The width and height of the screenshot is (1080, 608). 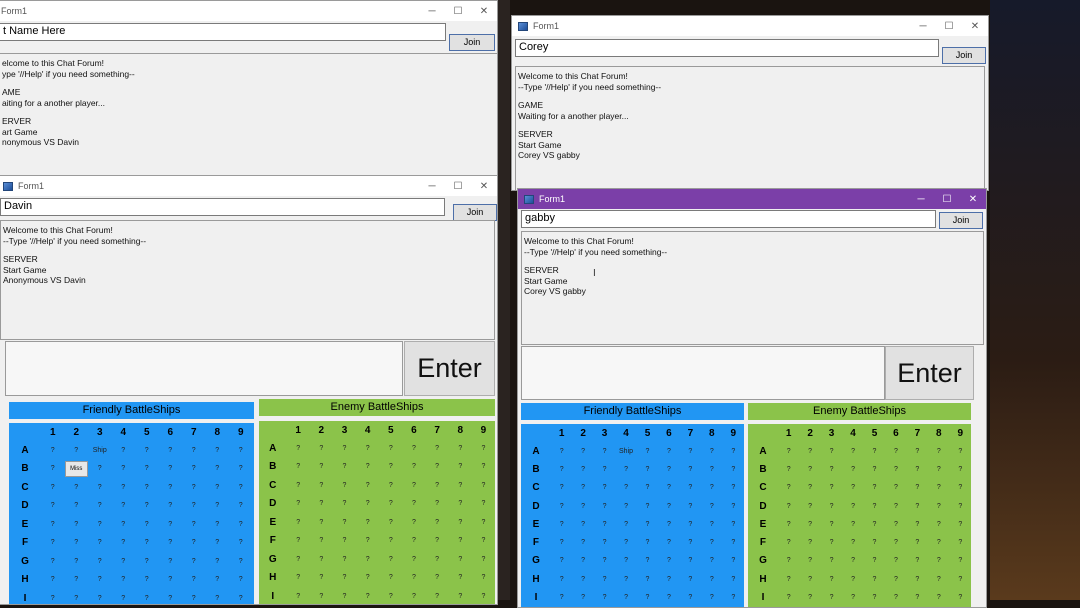 I want to click on minimize-icon: ─, so click(x=921, y=199).